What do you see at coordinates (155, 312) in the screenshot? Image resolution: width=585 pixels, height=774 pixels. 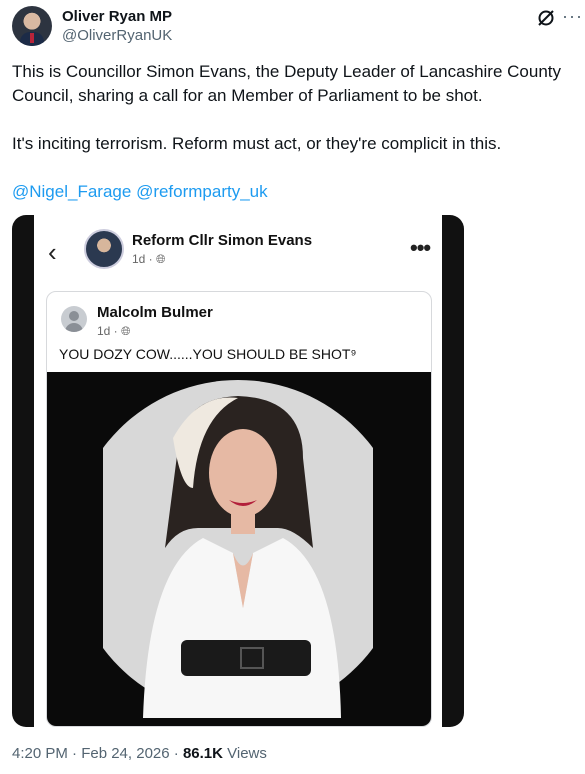 I see `fb-shared-name: Malcolm Bulmer` at bounding box center [155, 312].